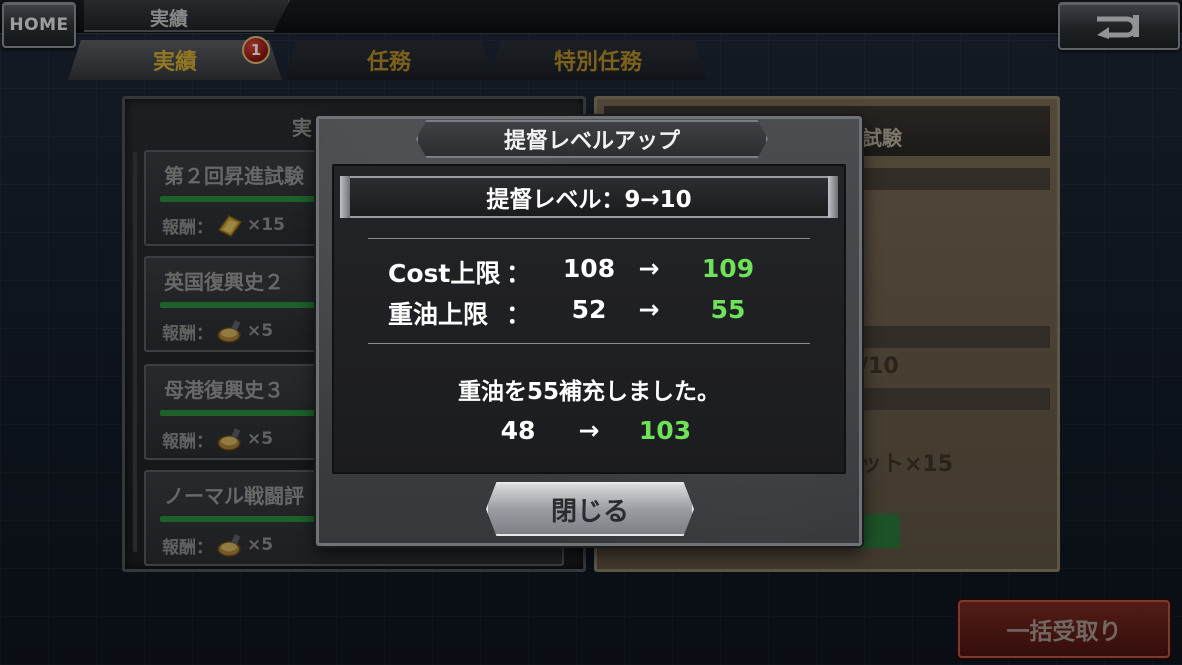 This screenshot has height=665, width=1182. What do you see at coordinates (589, 268) in the screenshot?
I see `stat-old-value: 108` at bounding box center [589, 268].